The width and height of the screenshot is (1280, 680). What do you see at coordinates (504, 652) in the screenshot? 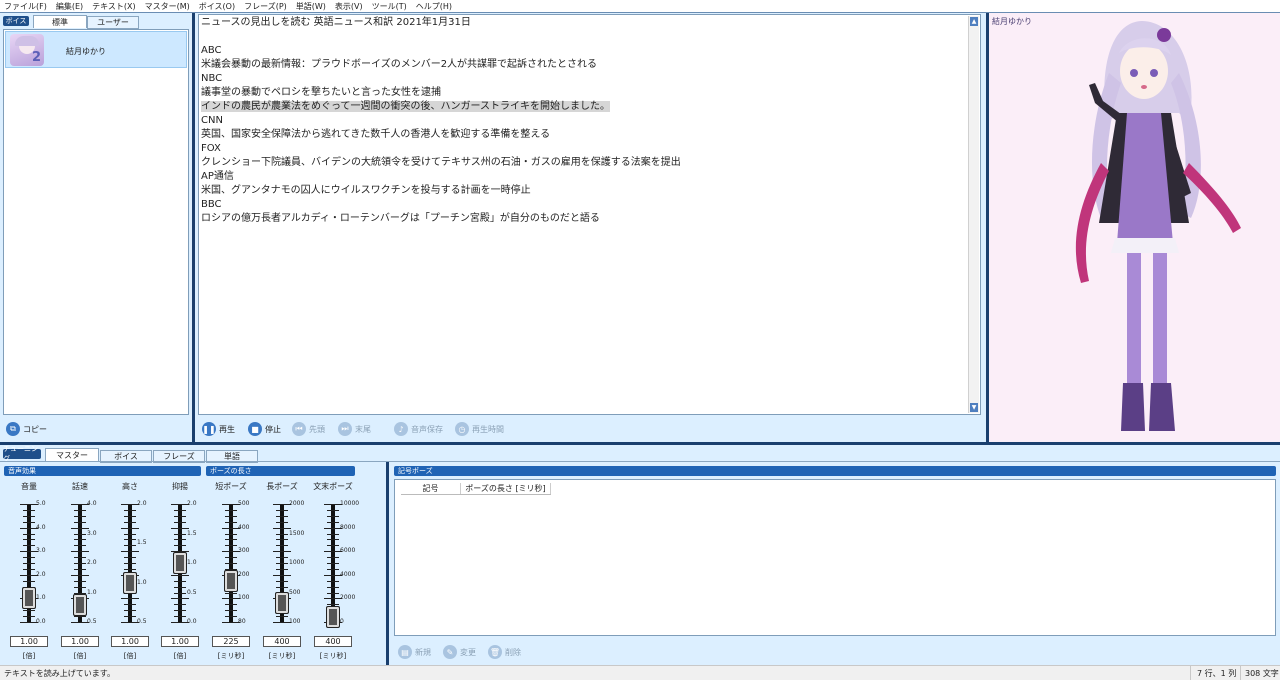
I see `delete-button: 🗑 削除` at bounding box center [504, 652].